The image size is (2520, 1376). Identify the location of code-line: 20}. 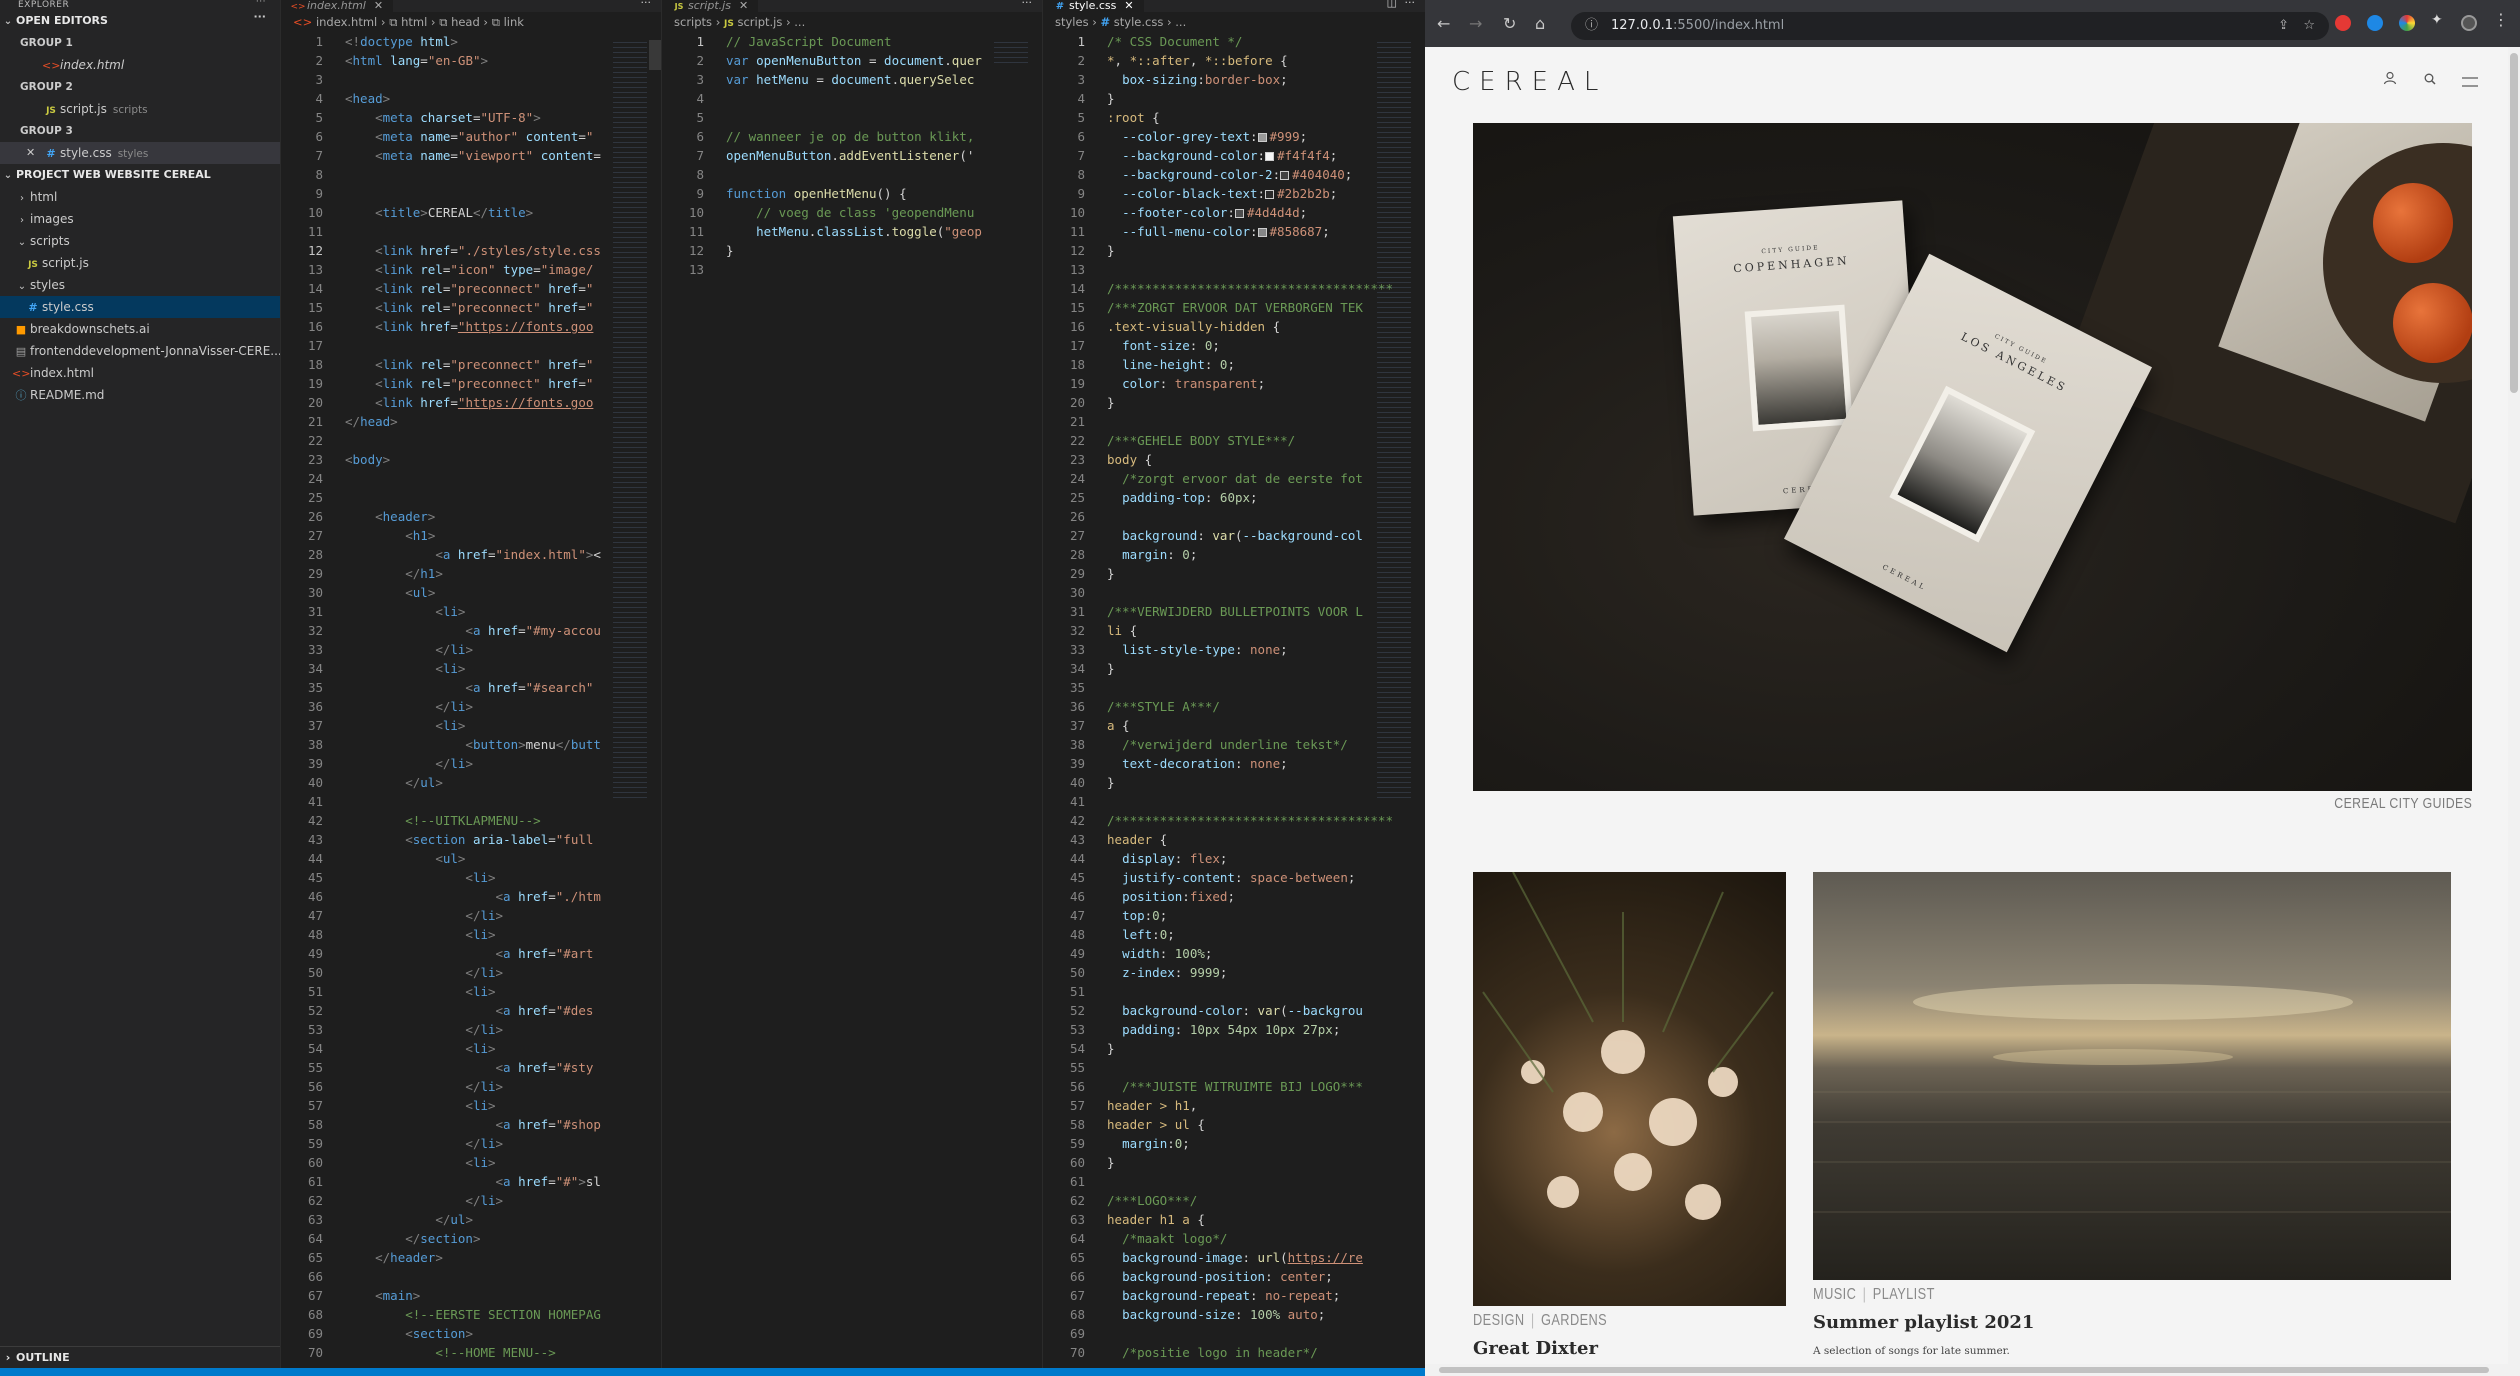
(1234, 402).